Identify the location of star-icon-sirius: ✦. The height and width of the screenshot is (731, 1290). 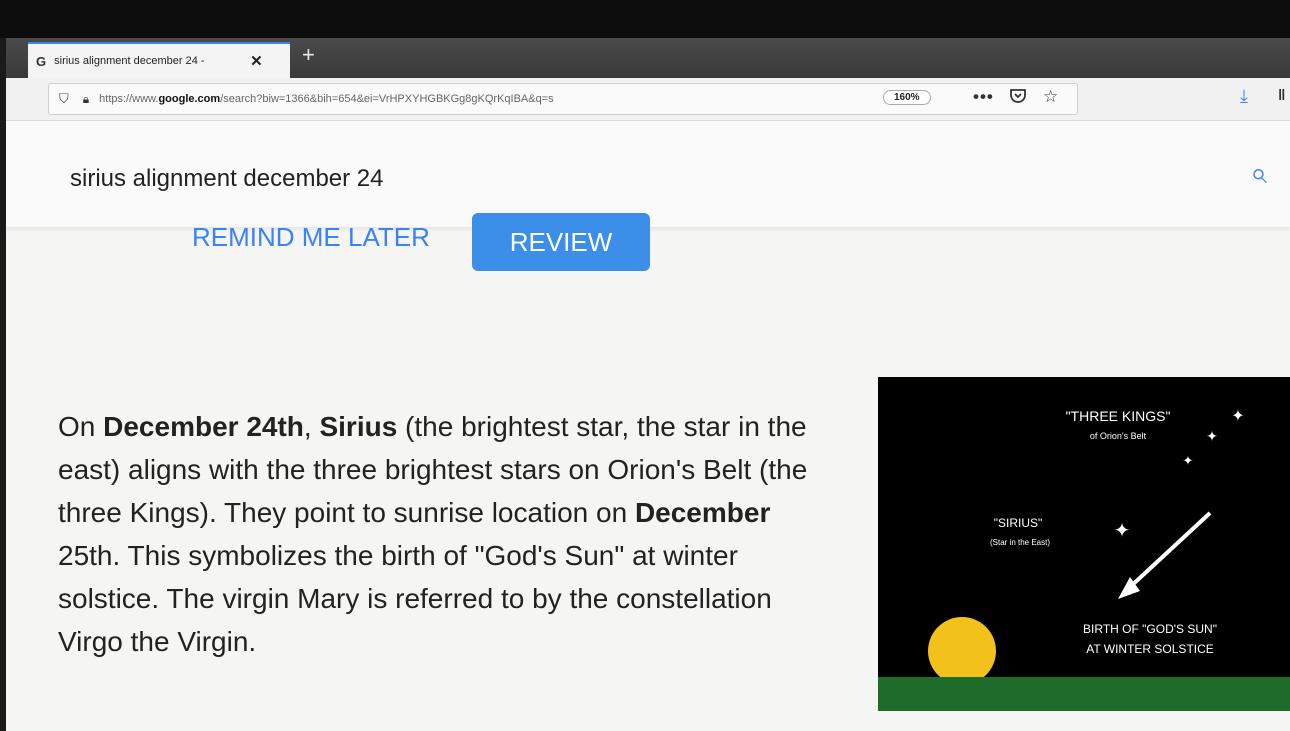
(1122, 531).